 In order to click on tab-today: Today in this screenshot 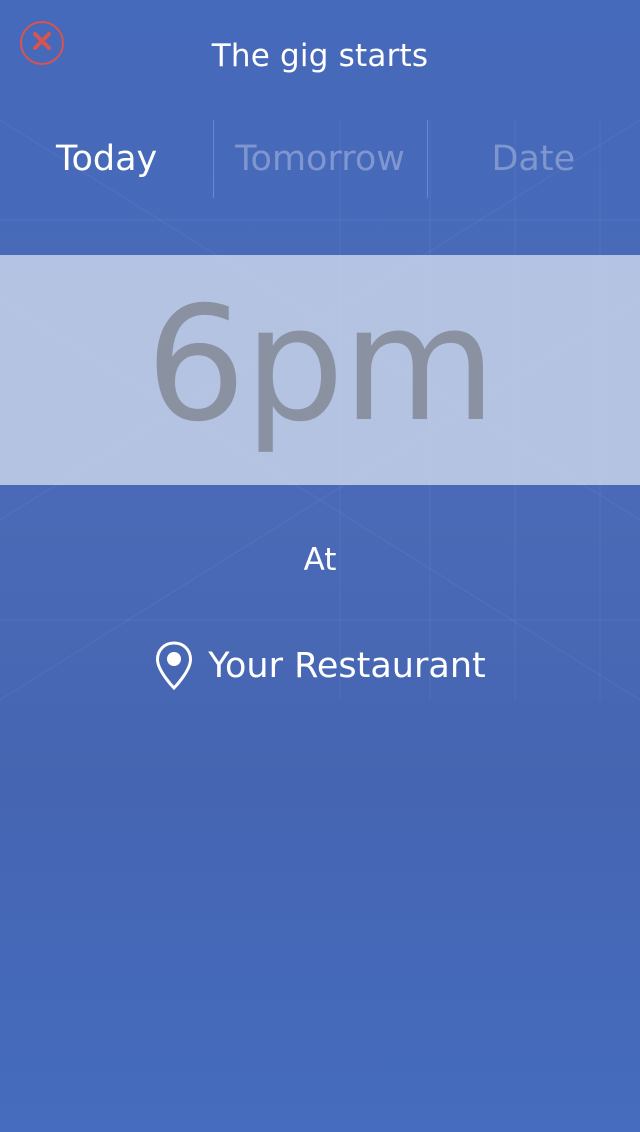, I will do `click(106, 159)`.